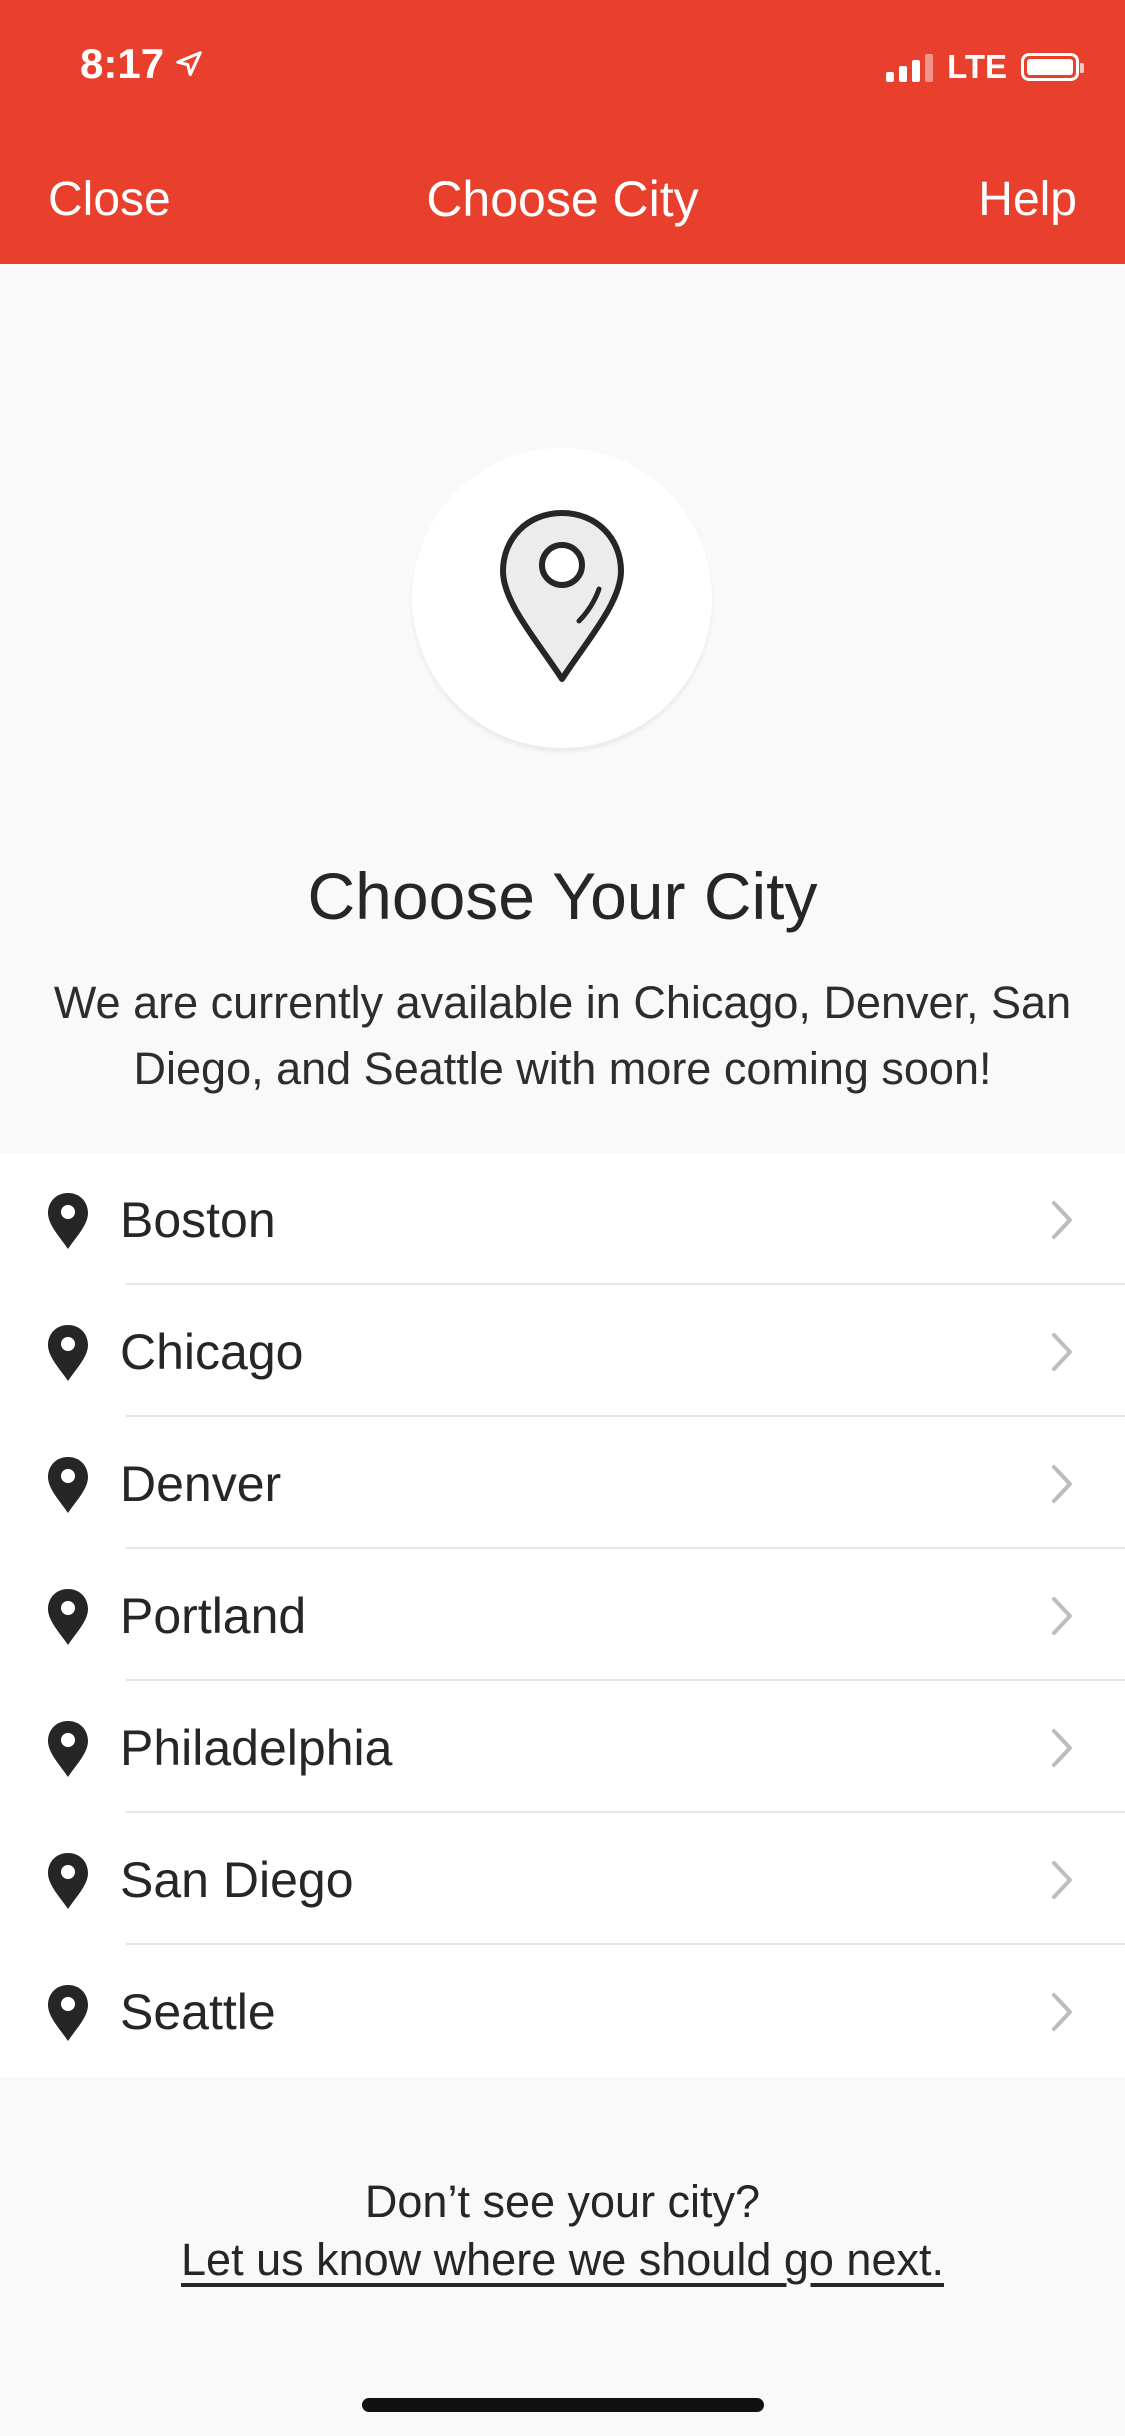  I want to click on city-row-denver: Denver, so click(562, 1483).